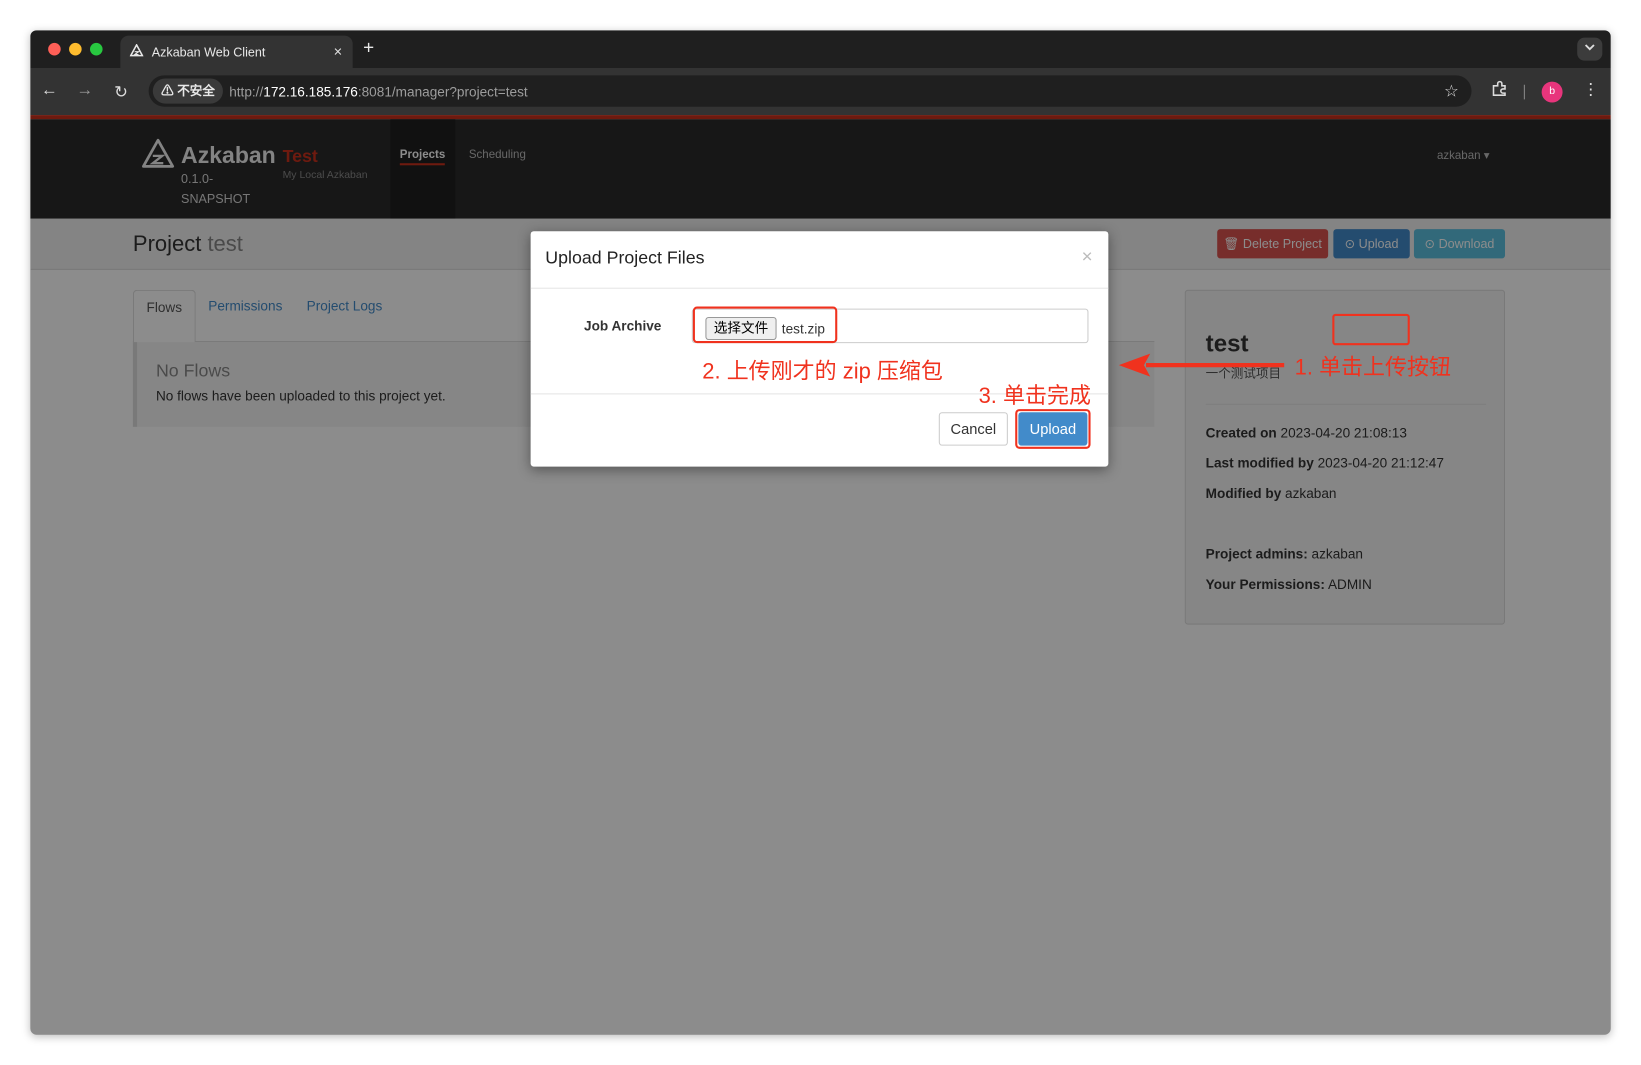  Describe the element at coordinates (136, 52) in the screenshot. I see `azkaban-favicon-icon` at that location.